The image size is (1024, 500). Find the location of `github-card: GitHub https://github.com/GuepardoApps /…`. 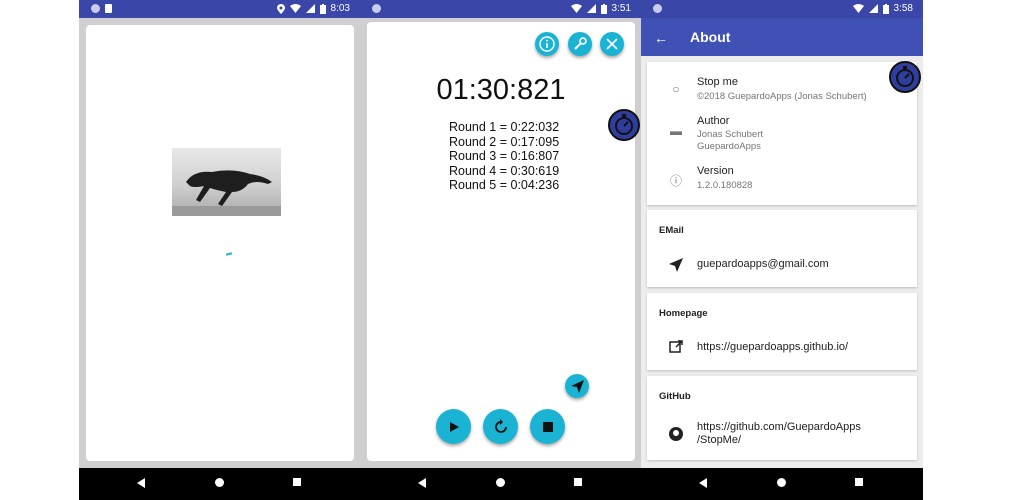

github-card: GitHub https://github.com/GuepardoApps /… is located at coordinates (782, 418).